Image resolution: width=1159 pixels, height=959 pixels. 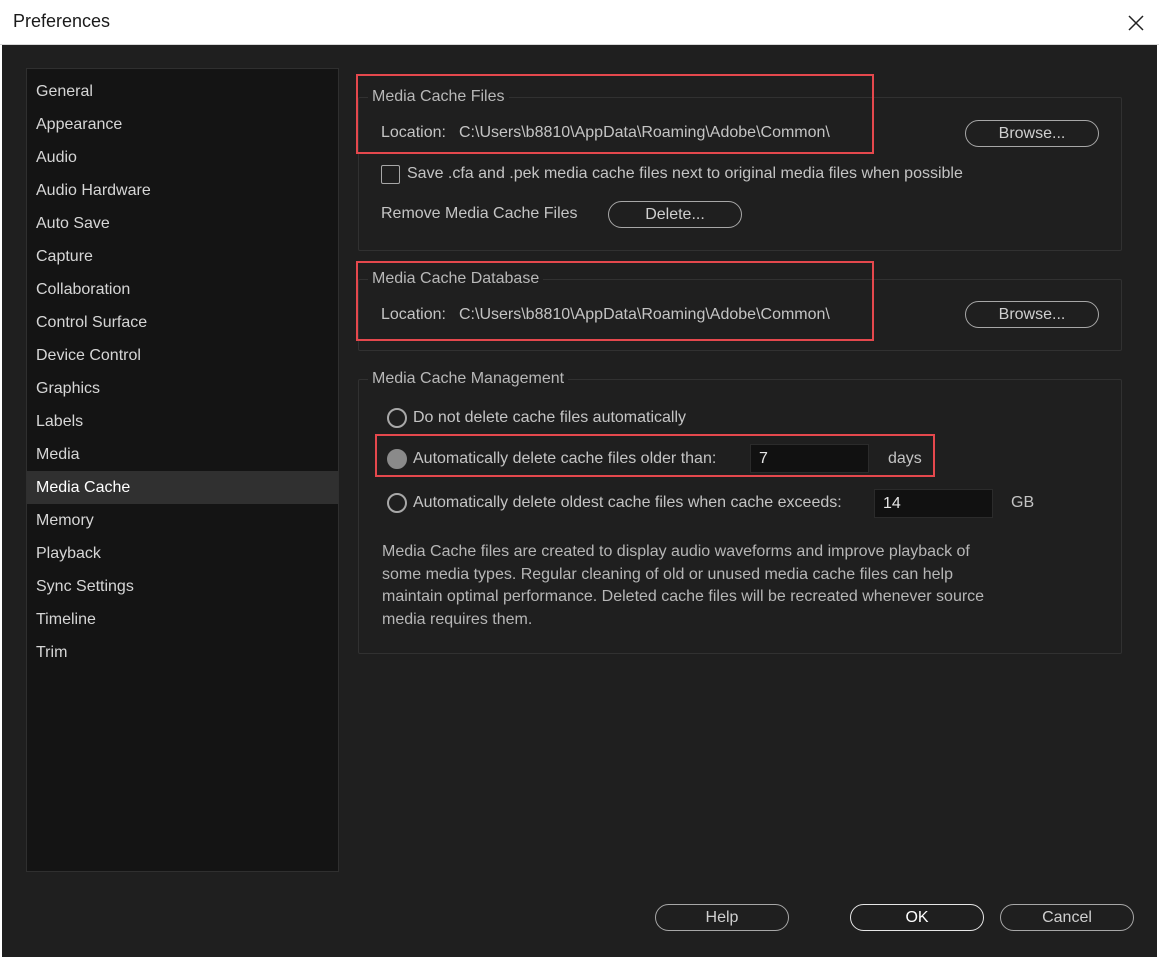 What do you see at coordinates (182, 322) in the screenshot?
I see `sidebar-item-control-surface: Control Surface` at bounding box center [182, 322].